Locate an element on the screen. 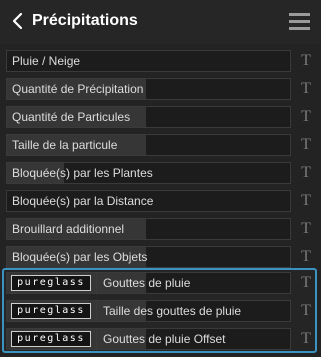 The image size is (321, 357). setting-row-gouttes-de-pluie: pureglass Gouttes de pluie is located at coordinates (148, 283).